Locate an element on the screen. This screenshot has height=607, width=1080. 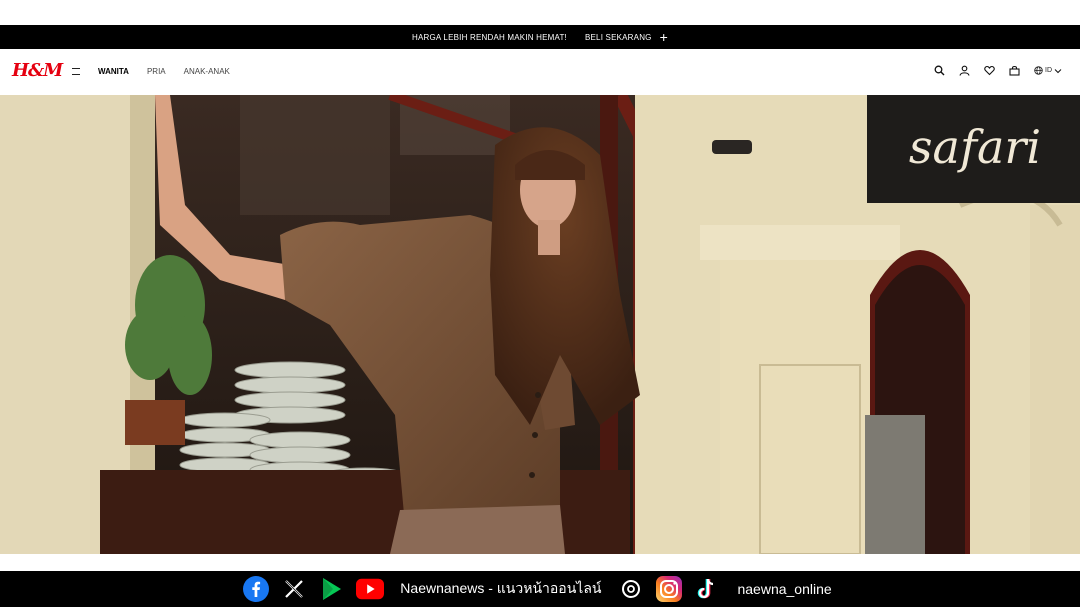
footer-brand-text: Naewnanews - แนวหน้าออนไลน์ is located at coordinates (501, 588).